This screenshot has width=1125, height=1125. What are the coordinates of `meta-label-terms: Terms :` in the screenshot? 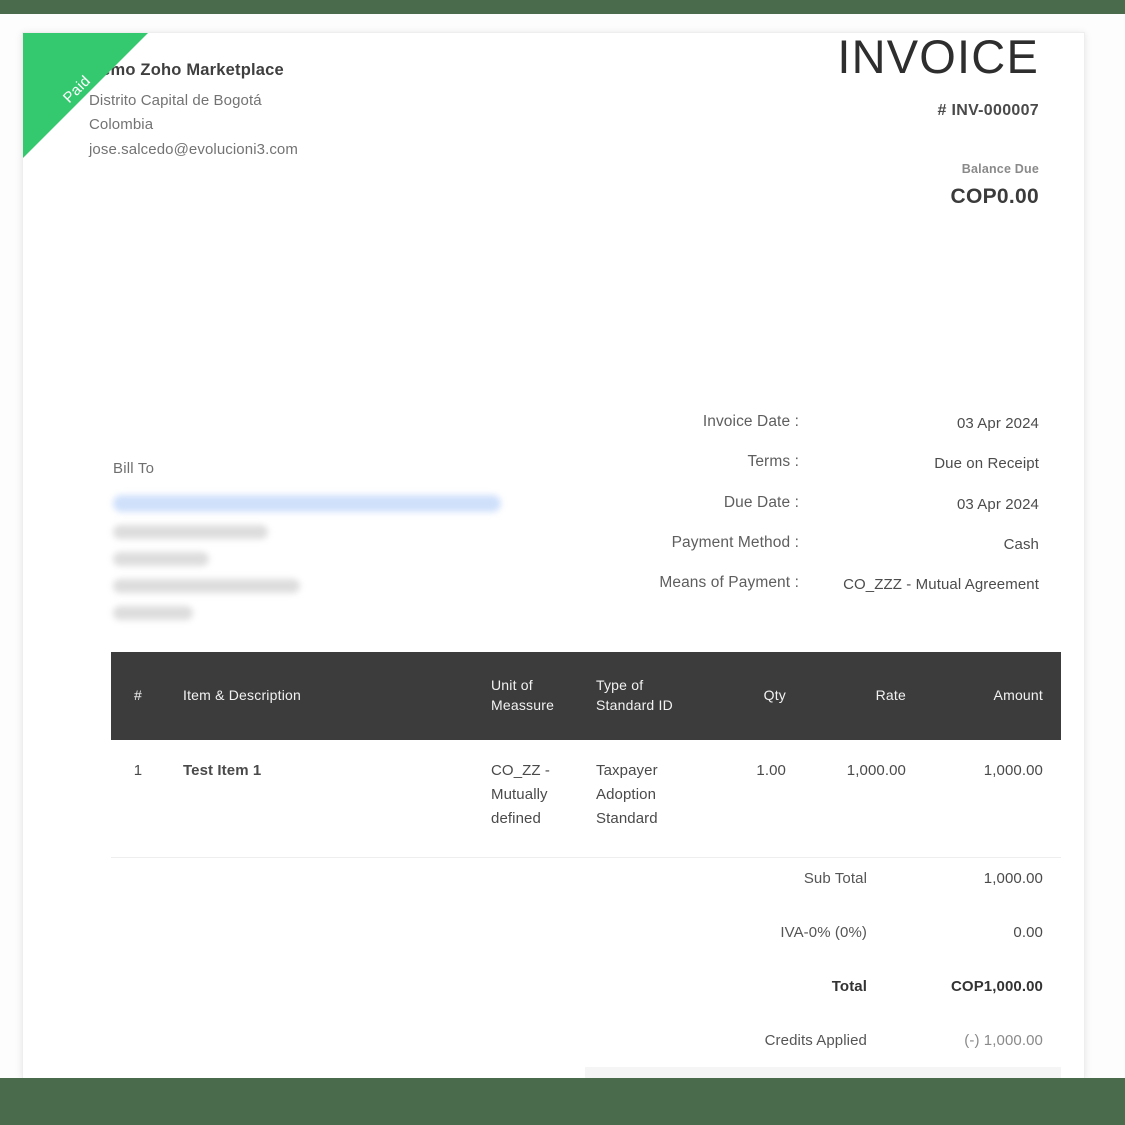 It's located at (773, 462).